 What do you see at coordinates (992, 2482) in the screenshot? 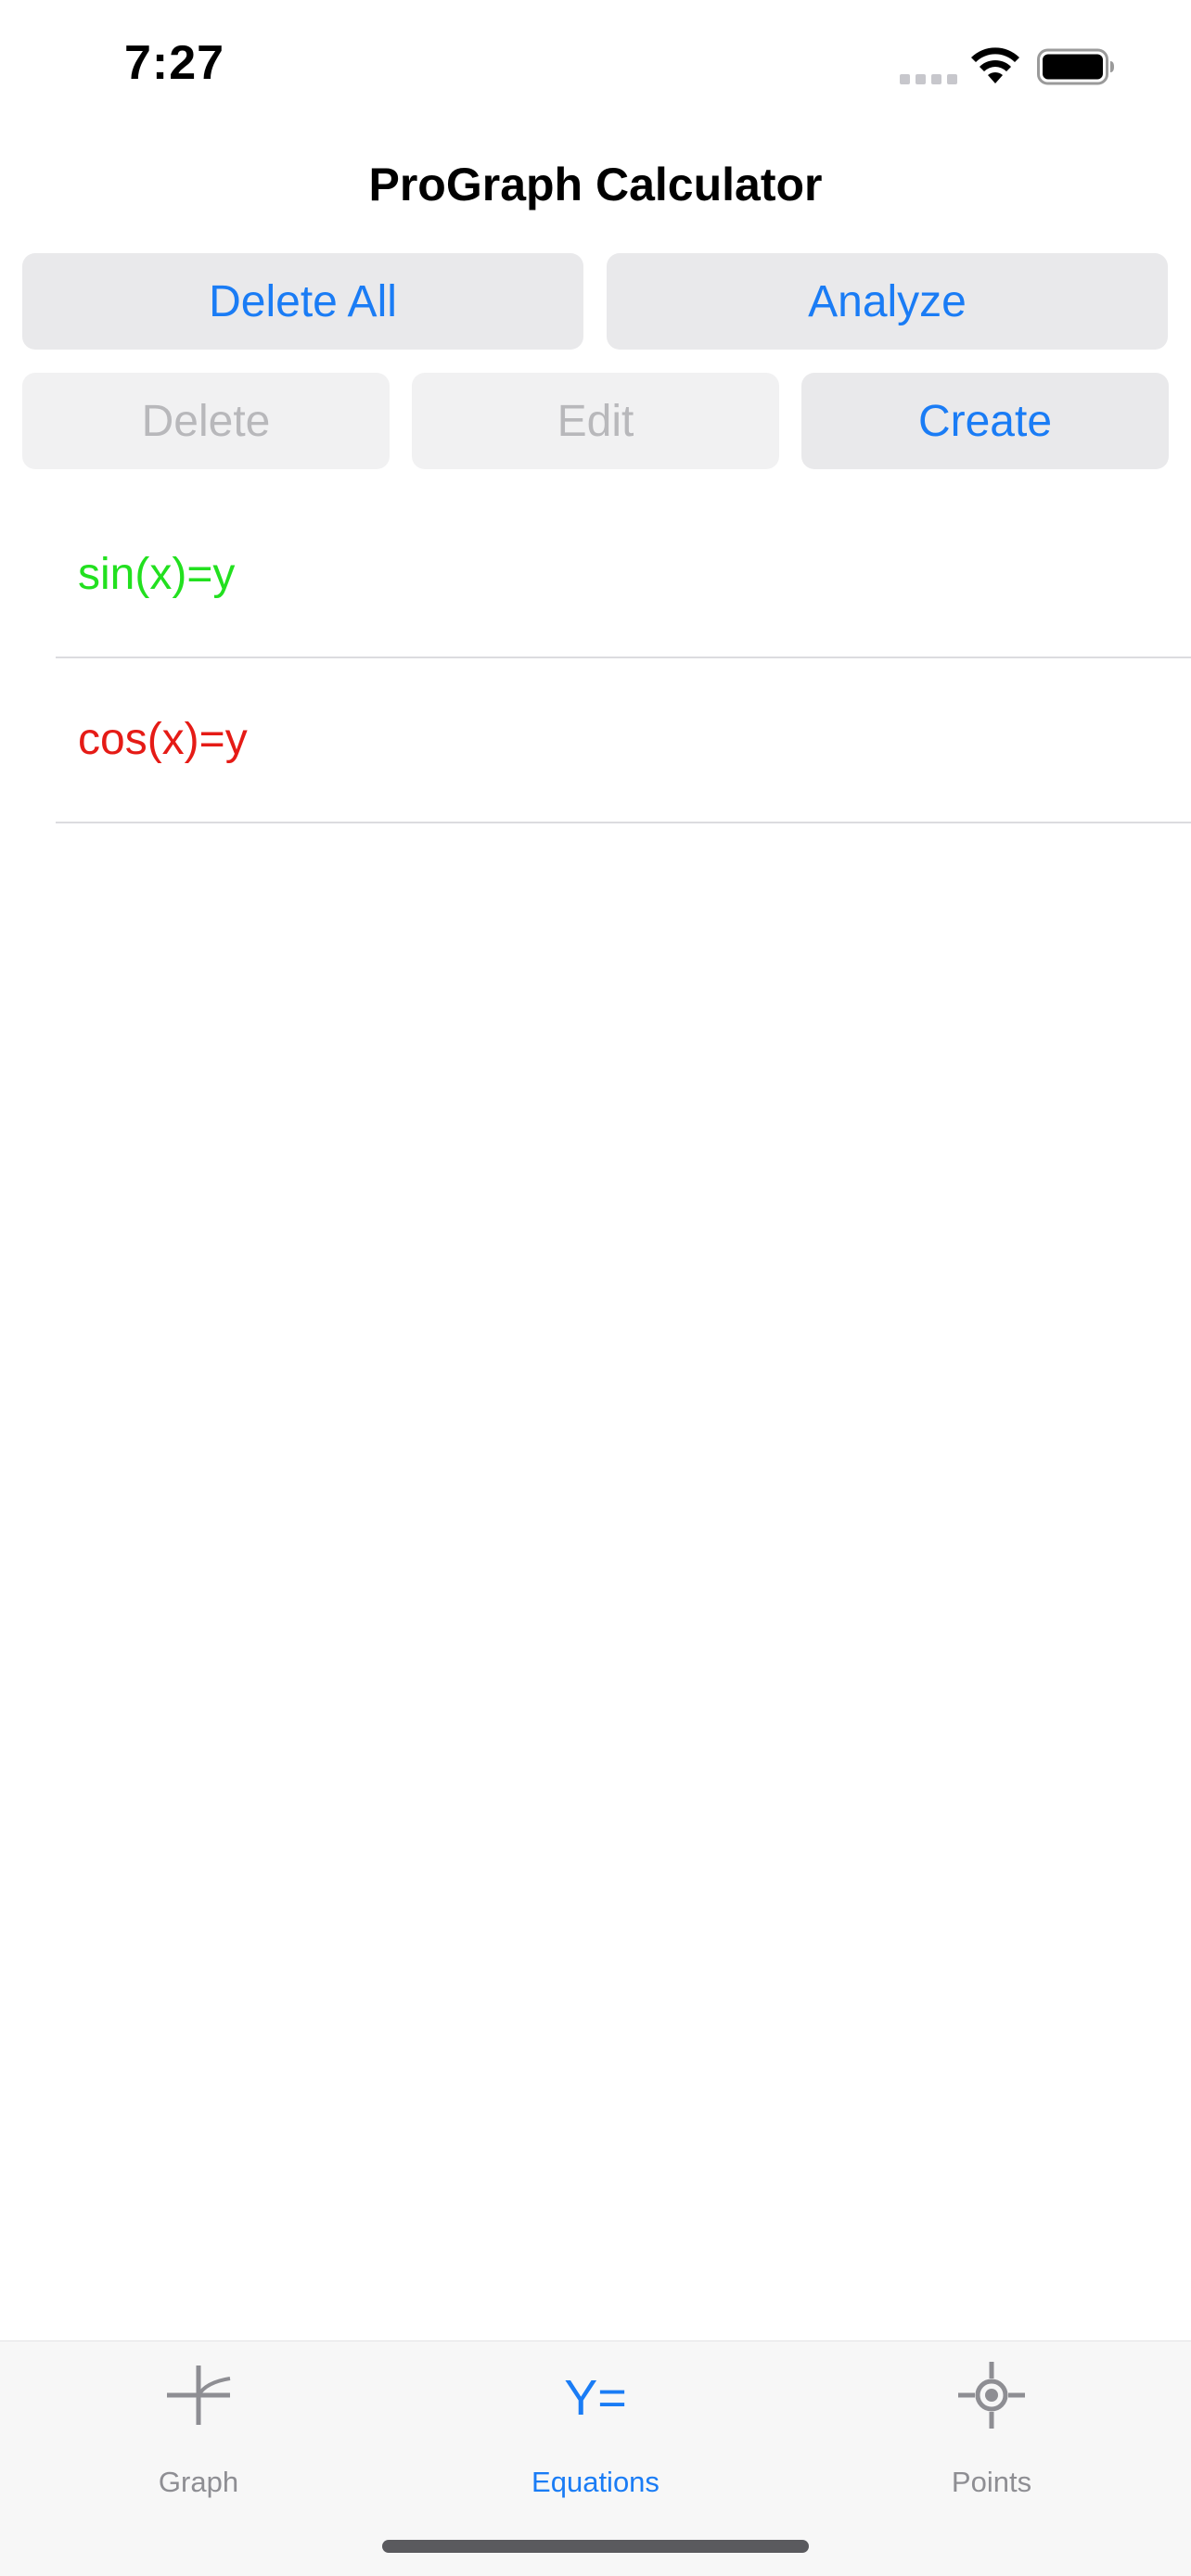
I see `tab-label: Points` at bounding box center [992, 2482].